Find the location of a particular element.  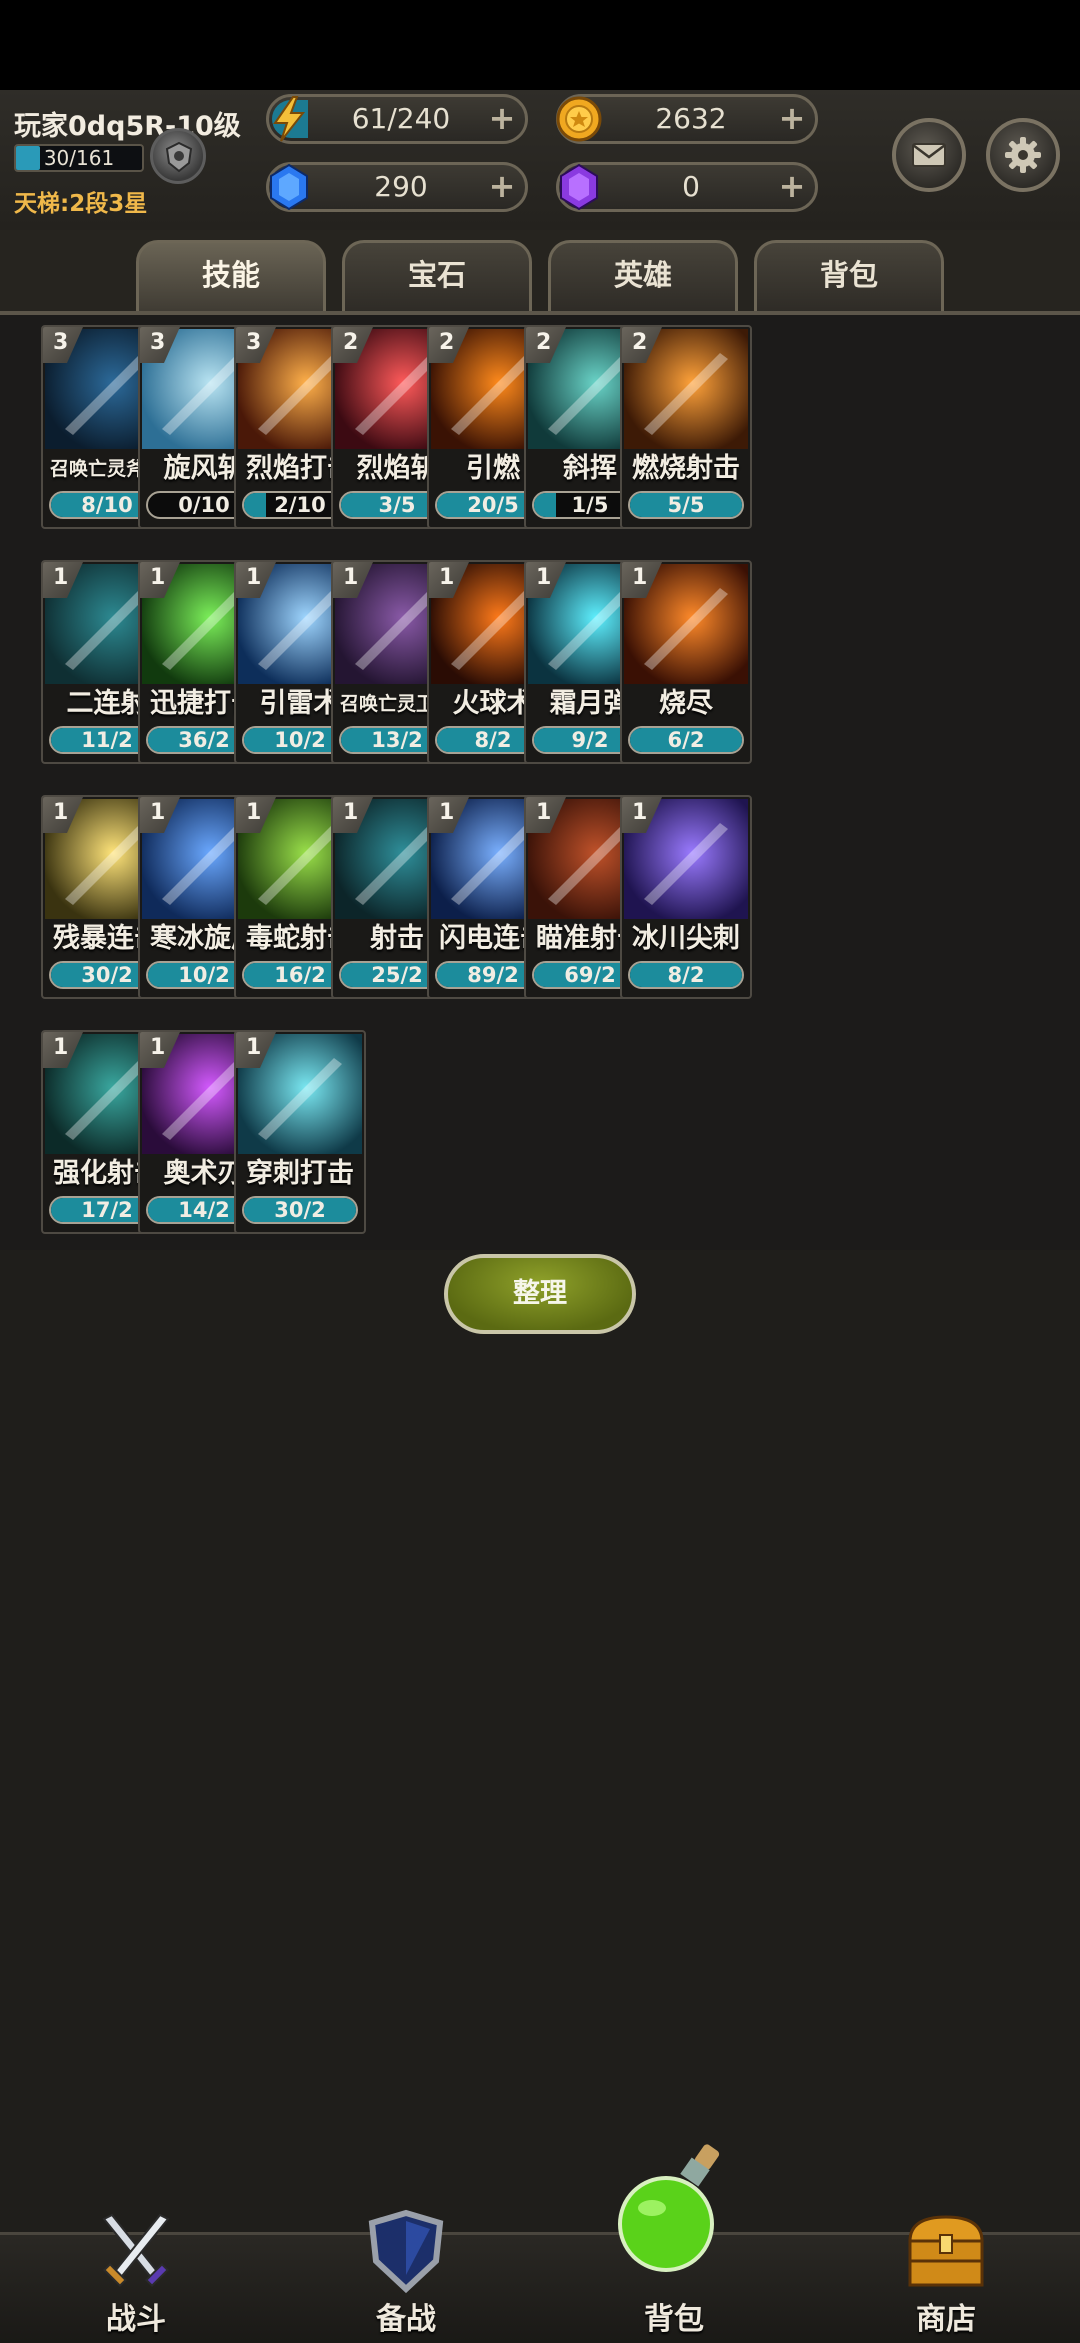

gold-value: 2632 is located at coordinates (691, 118).